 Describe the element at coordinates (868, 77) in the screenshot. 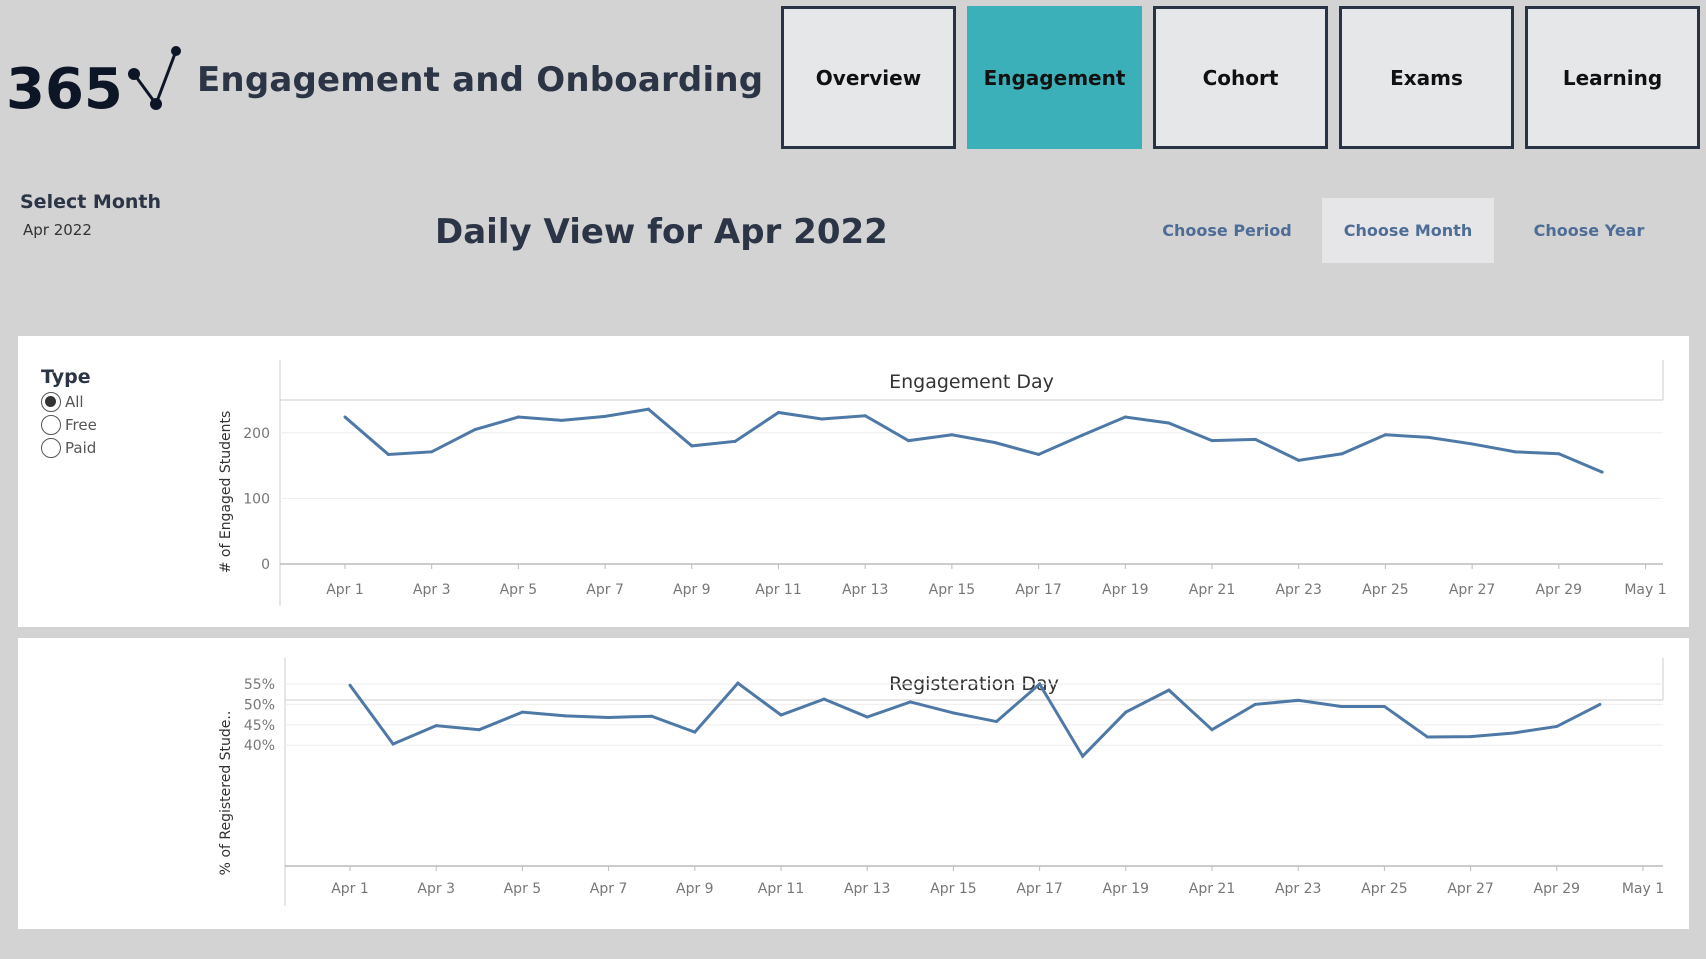

I see `tab-overview: Overview` at that location.